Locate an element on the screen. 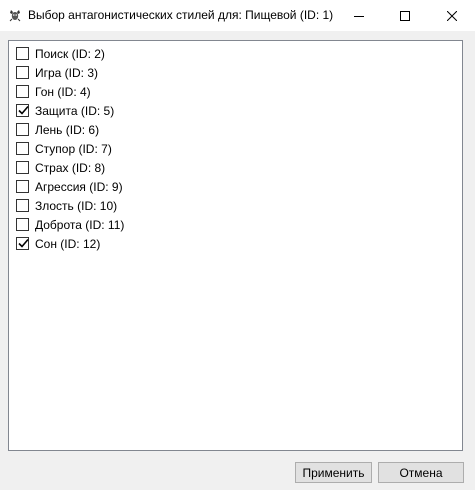 Image resolution: width=475 pixels, height=490 pixels. maximize-button is located at coordinates (405, 15).